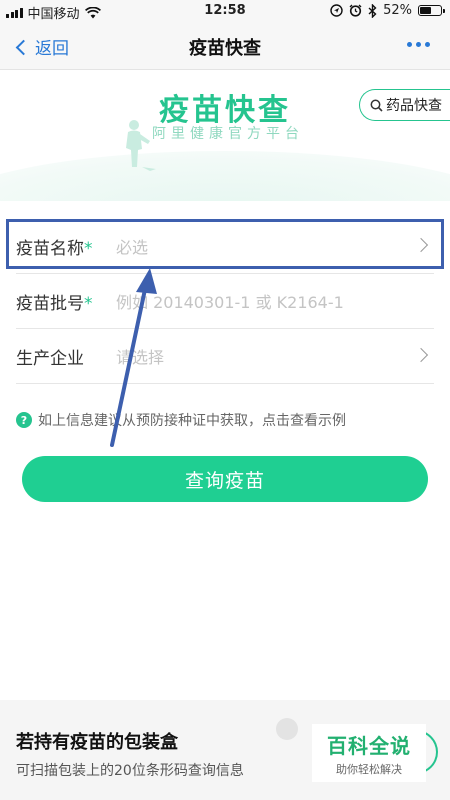 This screenshot has height=800, width=450. What do you see at coordinates (54, 303) in the screenshot?
I see `batch-number-label: 疫苗批号*` at bounding box center [54, 303].